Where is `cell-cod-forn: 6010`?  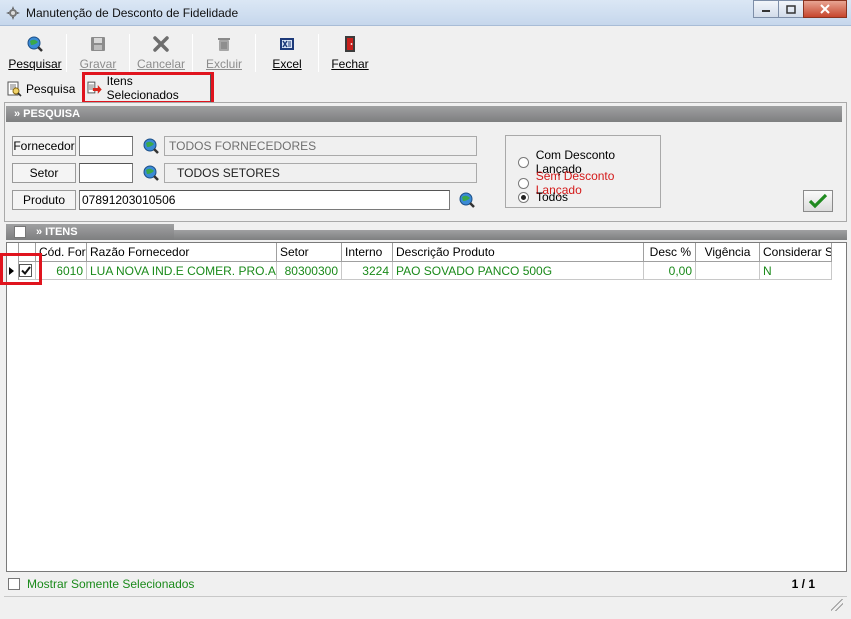
cell-cod-forn: 6010 is located at coordinates (61, 271).